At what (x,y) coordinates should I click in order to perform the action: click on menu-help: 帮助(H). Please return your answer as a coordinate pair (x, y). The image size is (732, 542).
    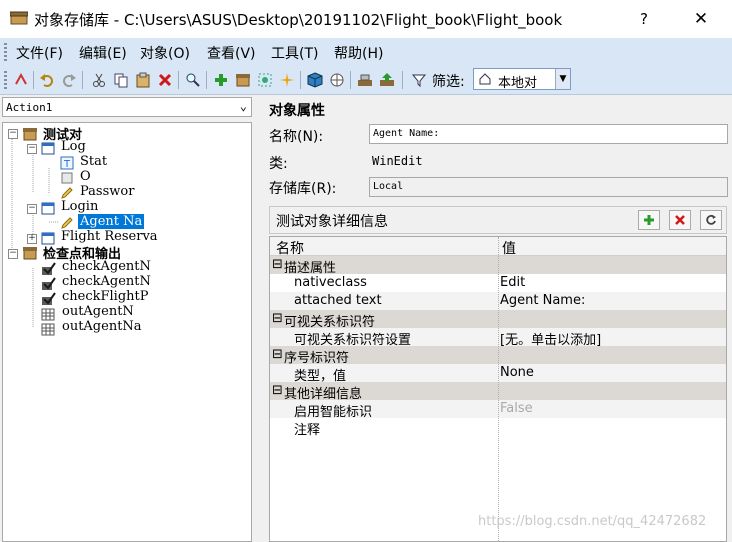
    Looking at the image, I should click on (358, 53).